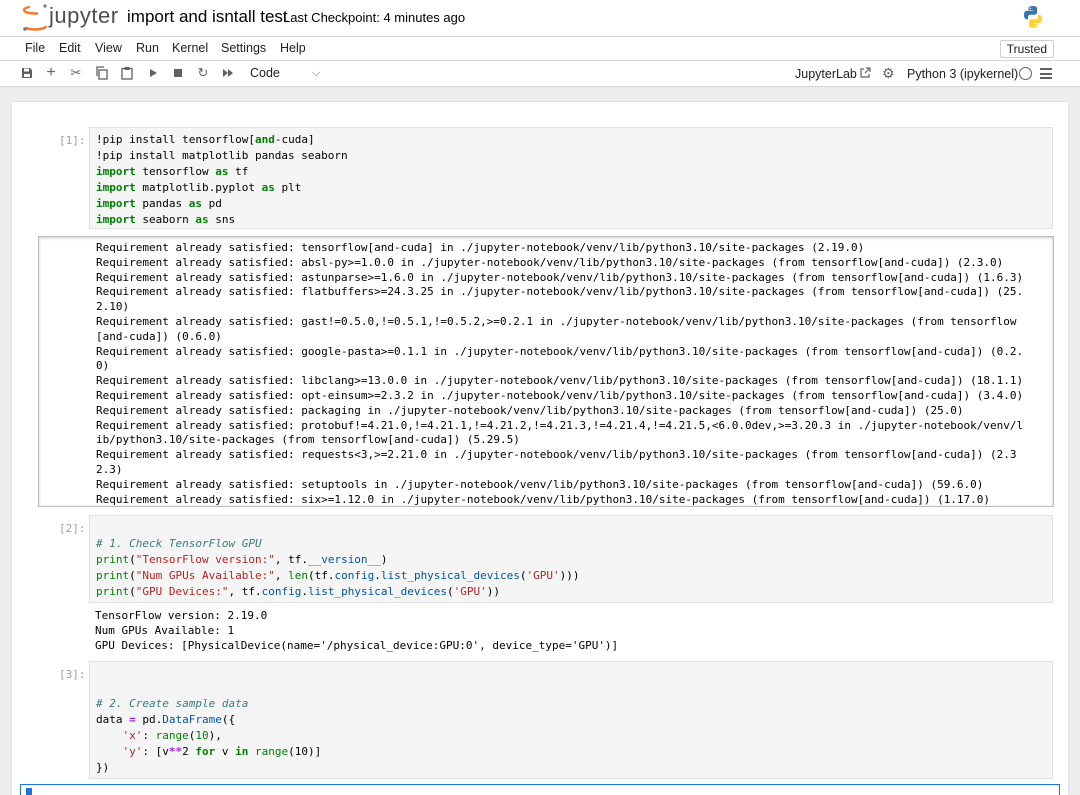 This screenshot has height=795, width=1080. Describe the element at coordinates (103, 366) in the screenshot. I see `output-line: 0)` at that location.